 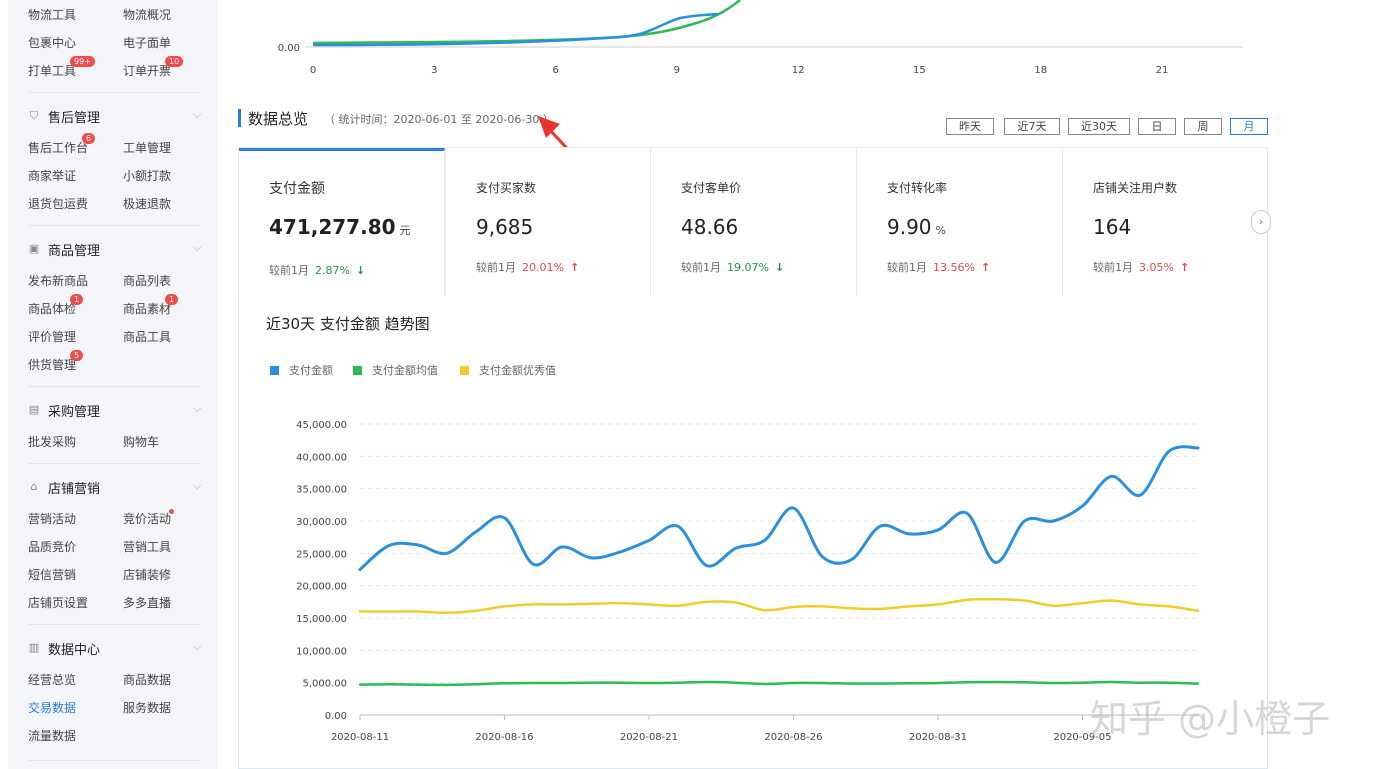 What do you see at coordinates (793, 737) in the screenshot?
I see `x-tick-label: 2020-08-26` at bounding box center [793, 737].